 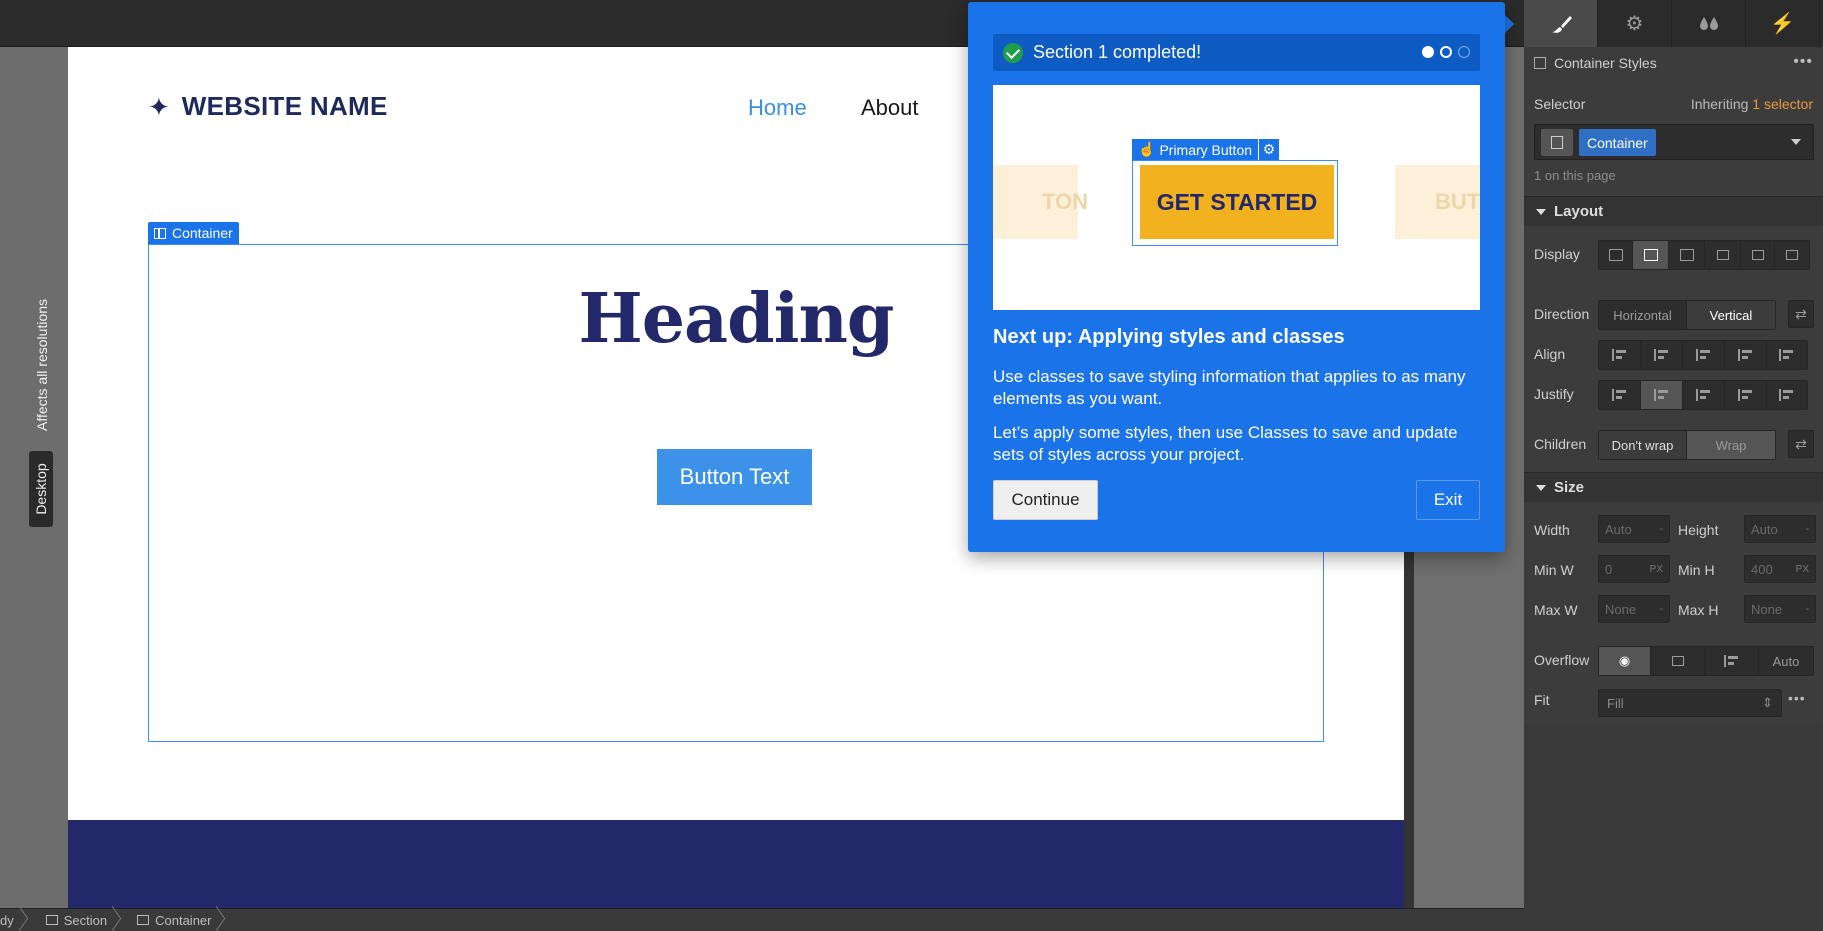 I want to click on tab-style, so click(x=1561, y=23).